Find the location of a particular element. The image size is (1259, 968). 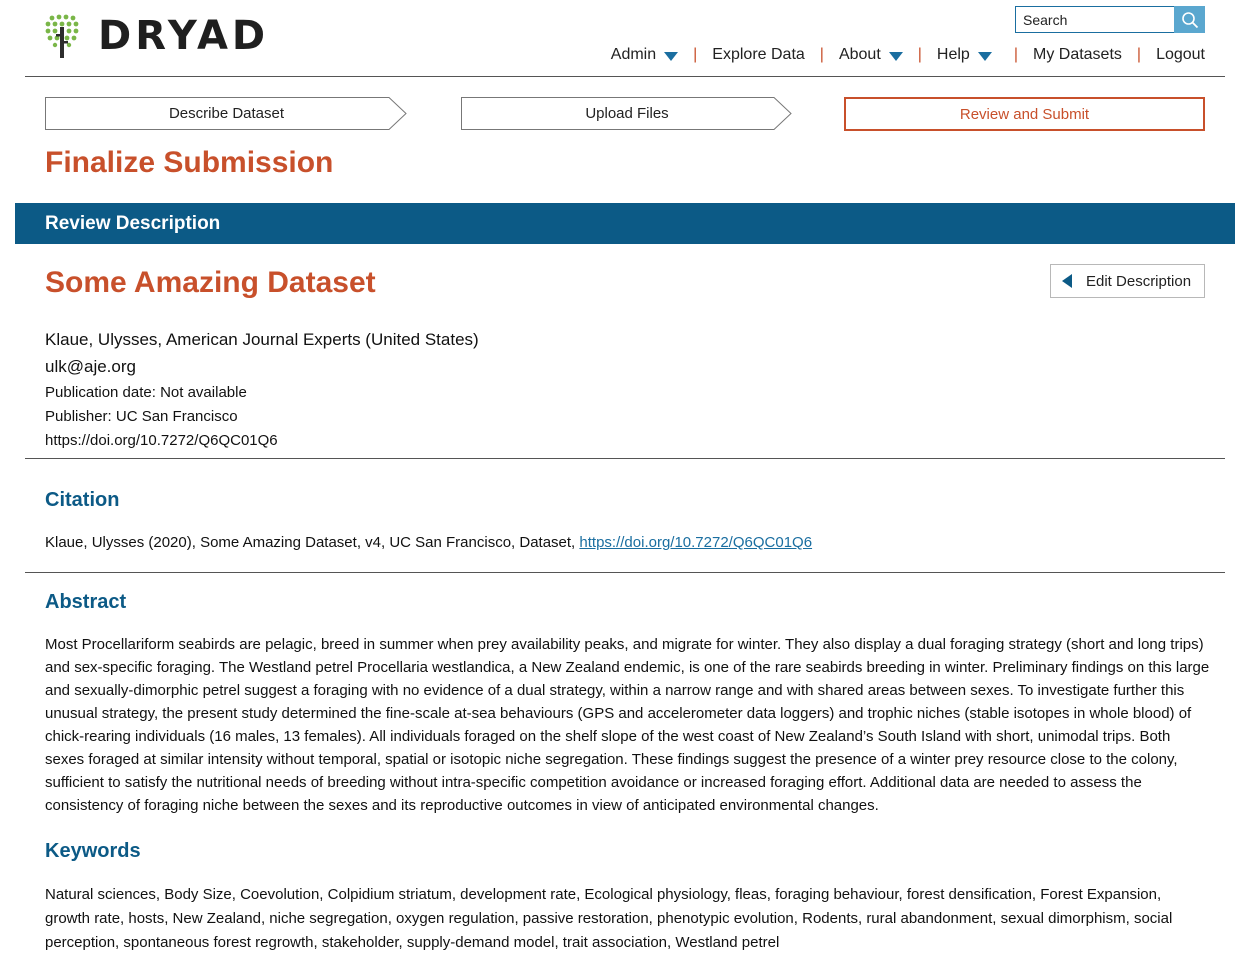

nav-logout: Logout is located at coordinates (1180, 55).